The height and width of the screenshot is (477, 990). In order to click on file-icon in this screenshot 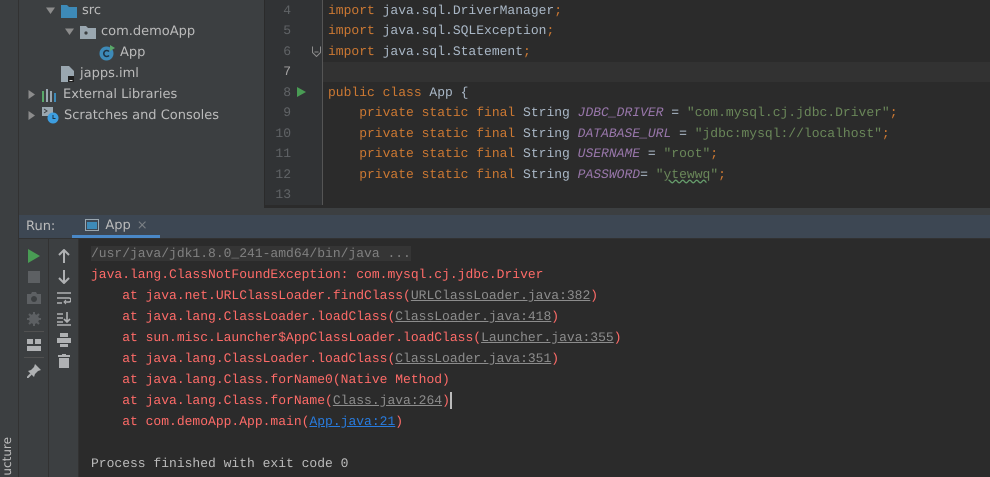, I will do `click(68, 74)`.